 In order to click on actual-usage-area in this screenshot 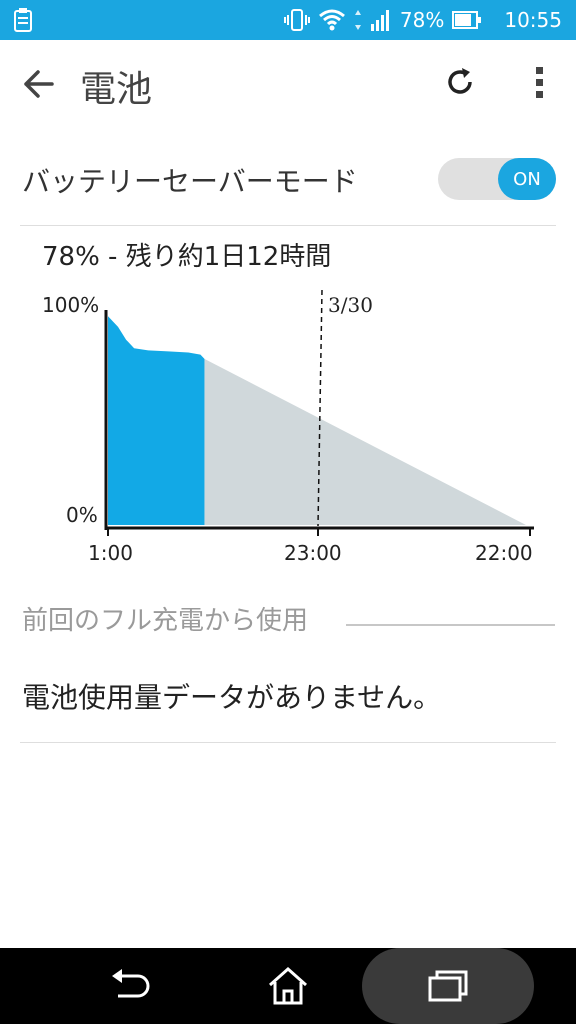, I will do `click(156, 420)`.